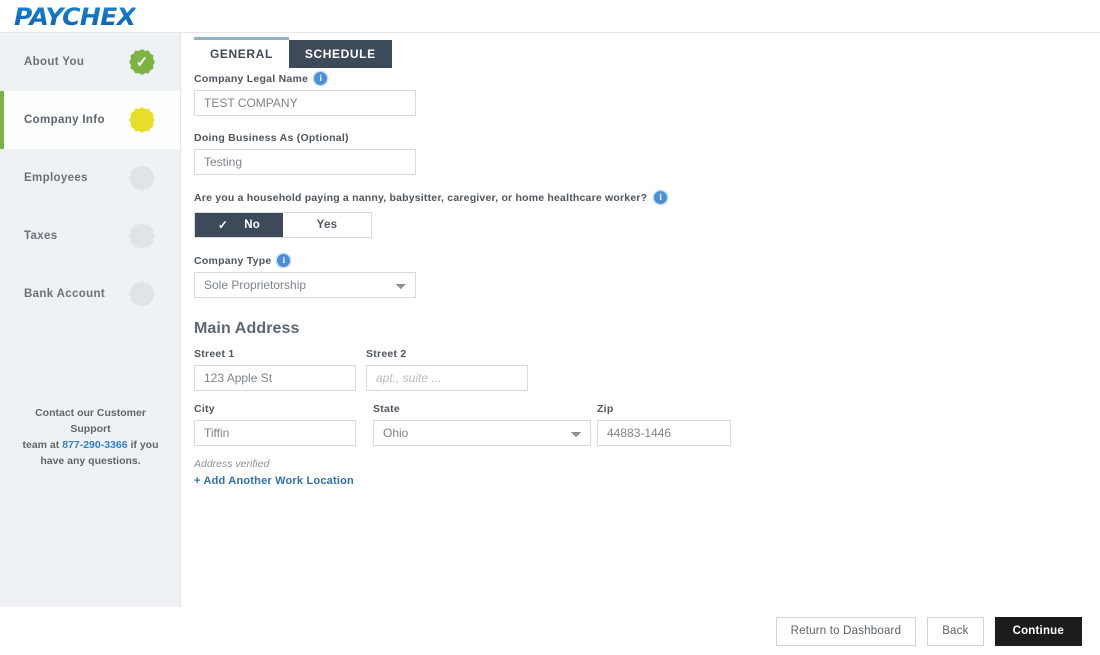 The height and width of the screenshot is (655, 1100). What do you see at coordinates (252, 225) in the screenshot?
I see `household-toggle-no-label: No` at bounding box center [252, 225].